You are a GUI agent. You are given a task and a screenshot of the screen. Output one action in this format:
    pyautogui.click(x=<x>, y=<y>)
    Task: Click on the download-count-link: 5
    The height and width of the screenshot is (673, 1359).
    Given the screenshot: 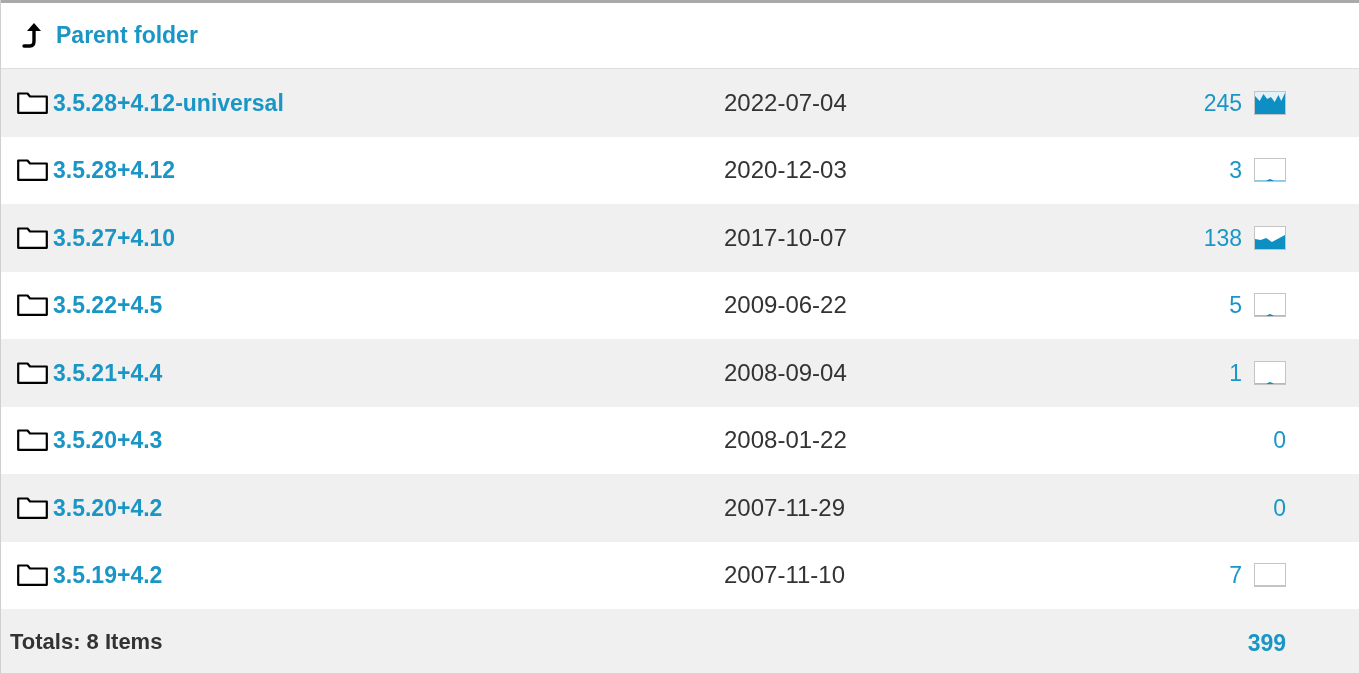 What is the action you would take?
    pyautogui.click(x=1235, y=305)
    